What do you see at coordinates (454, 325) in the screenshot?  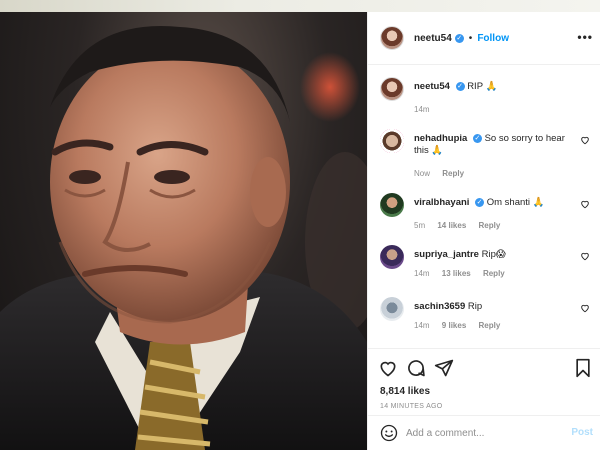 I see `comment-likes: 9 likes` at bounding box center [454, 325].